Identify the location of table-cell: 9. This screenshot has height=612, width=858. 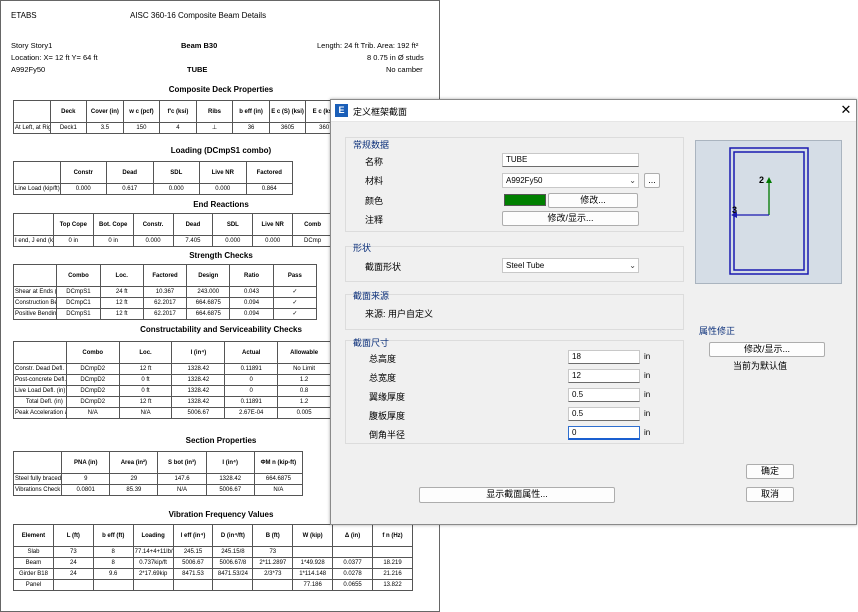
(86, 479).